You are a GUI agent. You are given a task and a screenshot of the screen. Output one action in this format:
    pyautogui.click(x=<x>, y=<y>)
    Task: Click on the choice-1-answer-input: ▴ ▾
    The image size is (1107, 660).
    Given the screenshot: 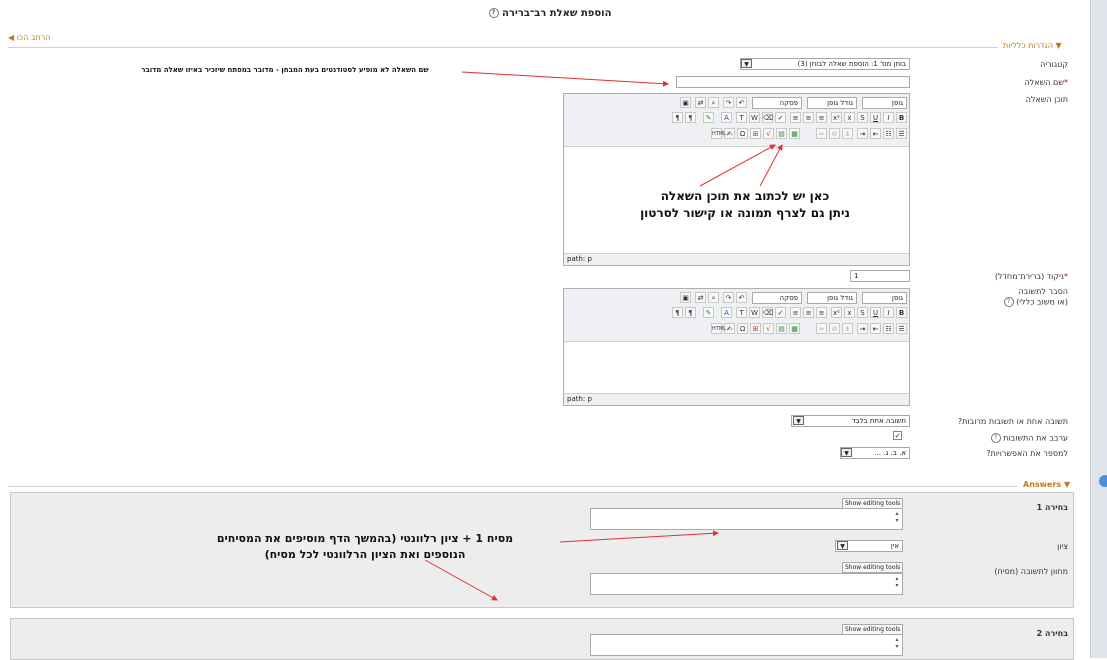 What is the action you would take?
    pyautogui.click(x=746, y=519)
    